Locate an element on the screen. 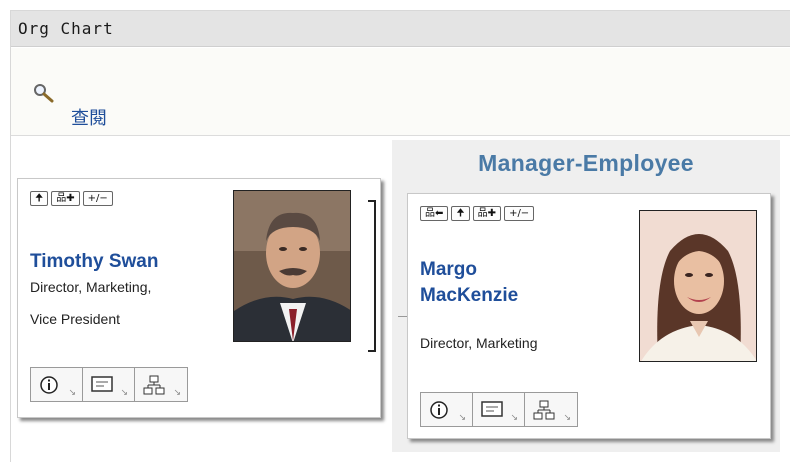 The height and width of the screenshot is (462, 790). manager-message-button: ↘ is located at coordinates (109, 384).